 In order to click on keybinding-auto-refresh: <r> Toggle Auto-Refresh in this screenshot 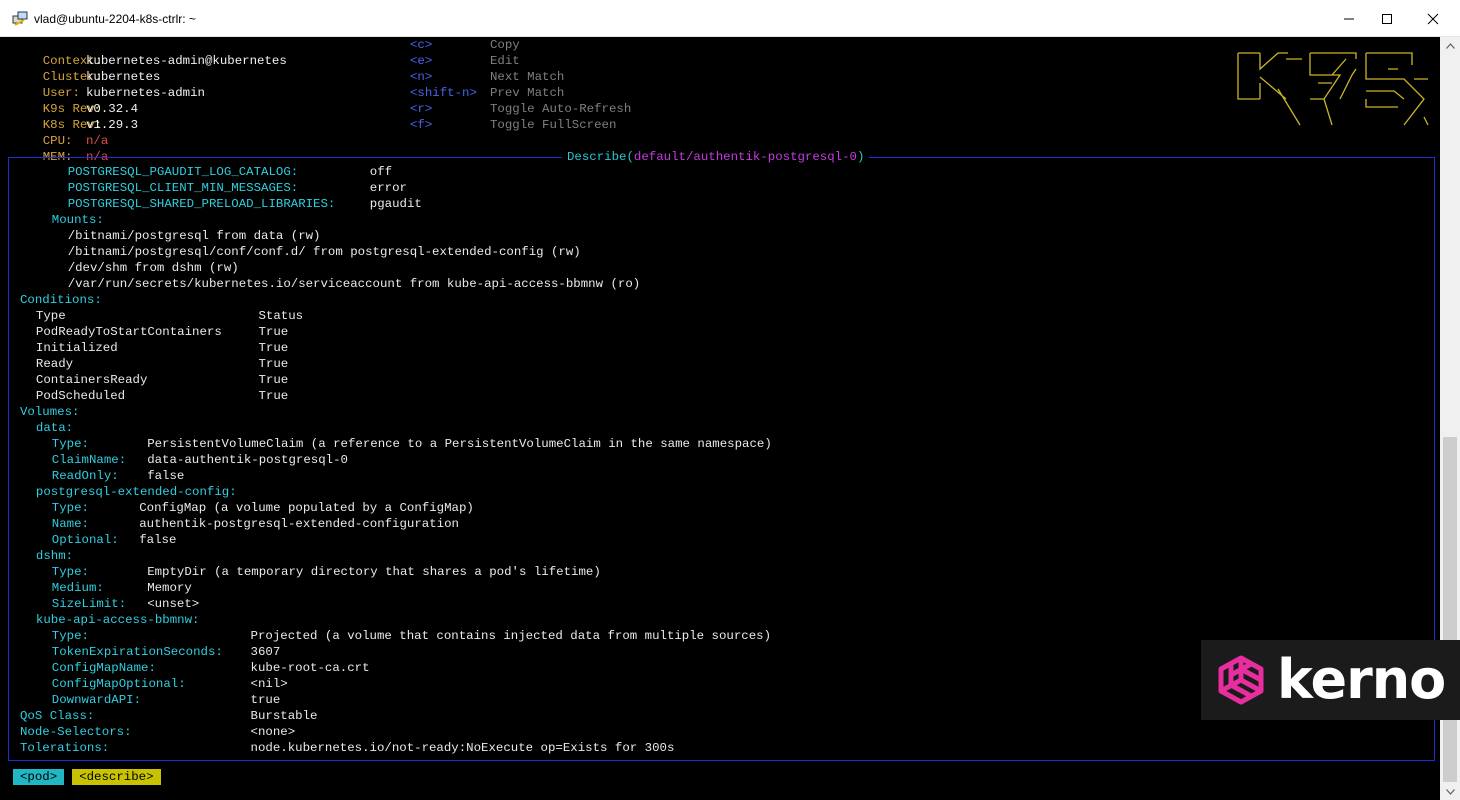, I will do `click(520, 109)`.